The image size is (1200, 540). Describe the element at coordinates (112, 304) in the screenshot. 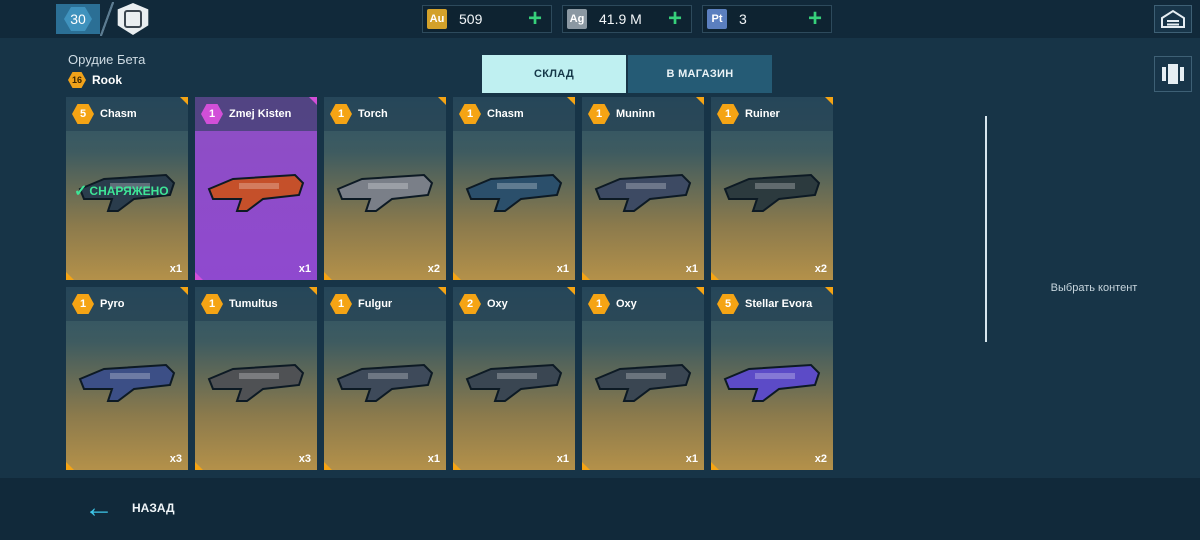

I see `weapon-name: Pyro` at that location.